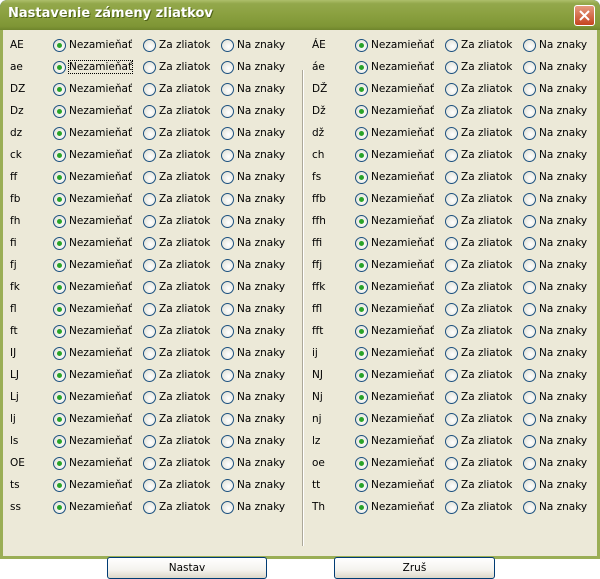  What do you see at coordinates (300, 15) in the screenshot?
I see `title-bar: Nastavenie zámeny zliatkov` at bounding box center [300, 15].